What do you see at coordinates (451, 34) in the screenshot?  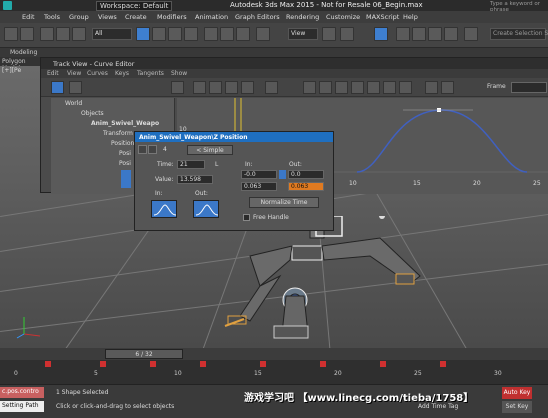 I see `spinner-snap-icon` at bounding box center [451, 34].